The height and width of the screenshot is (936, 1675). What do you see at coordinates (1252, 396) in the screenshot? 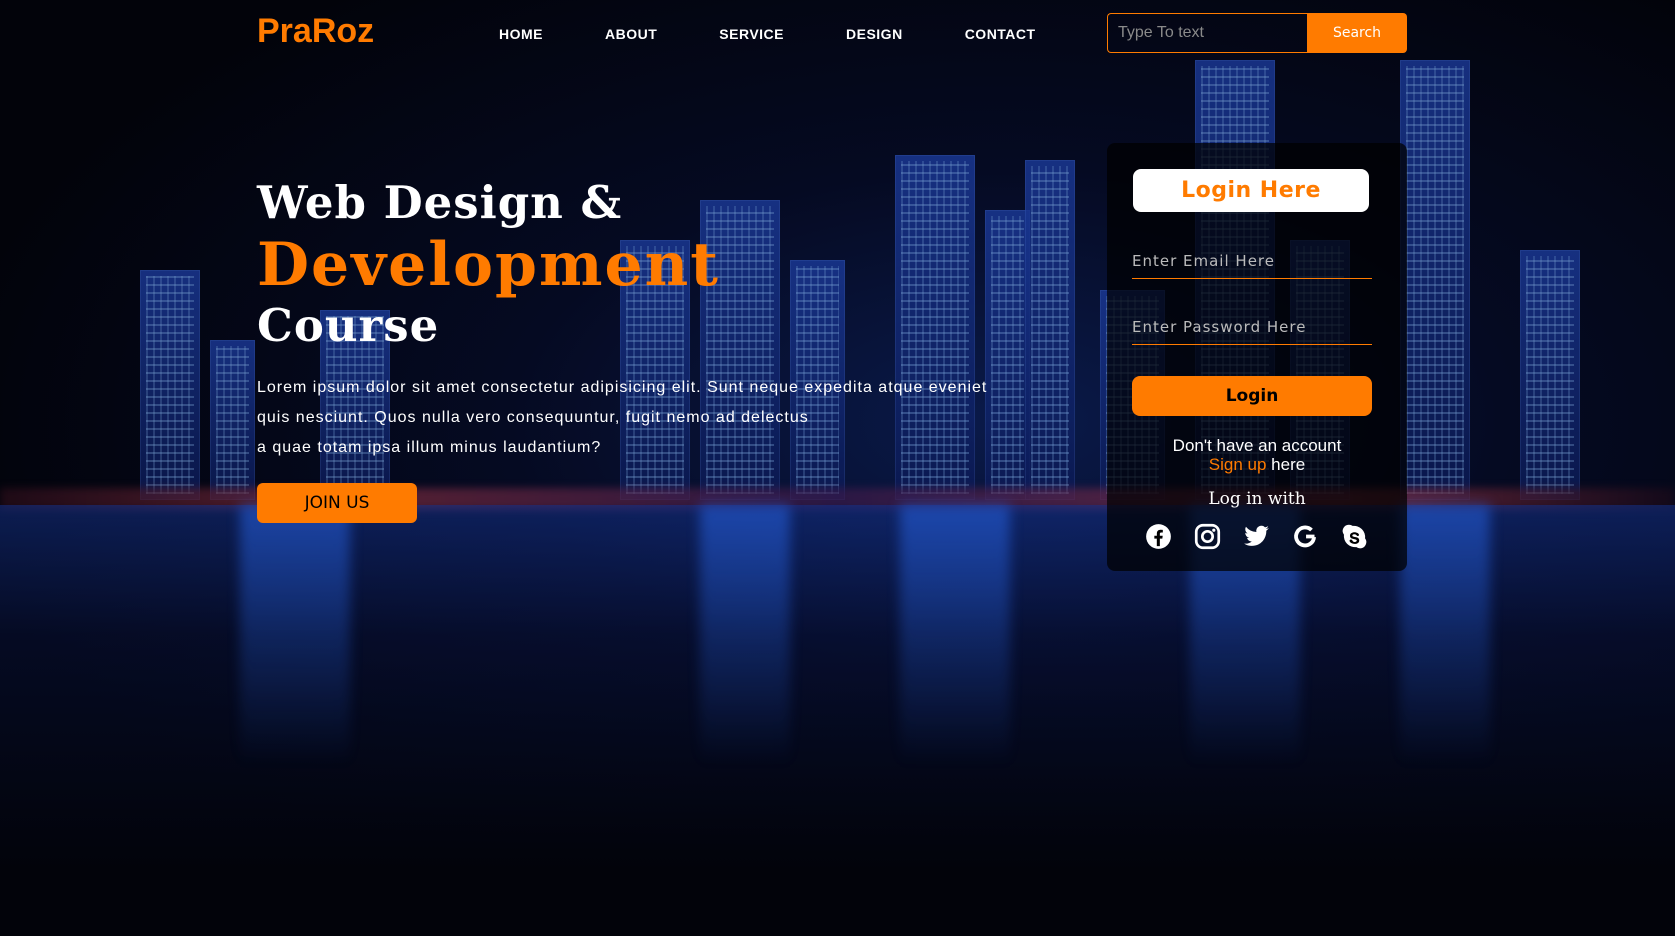
I see `login-button: Login` at bounding box center [1252, 396].